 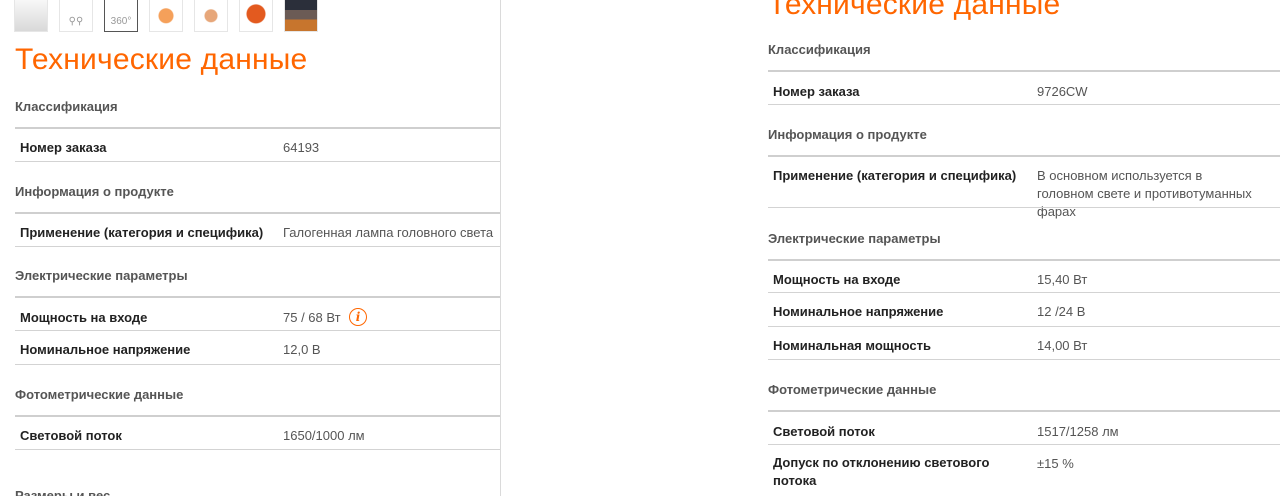 What do you see at coordinates (301, 16) in the screenshot?
I see `thumbnail-night-road` at bounding box center [301, 16].